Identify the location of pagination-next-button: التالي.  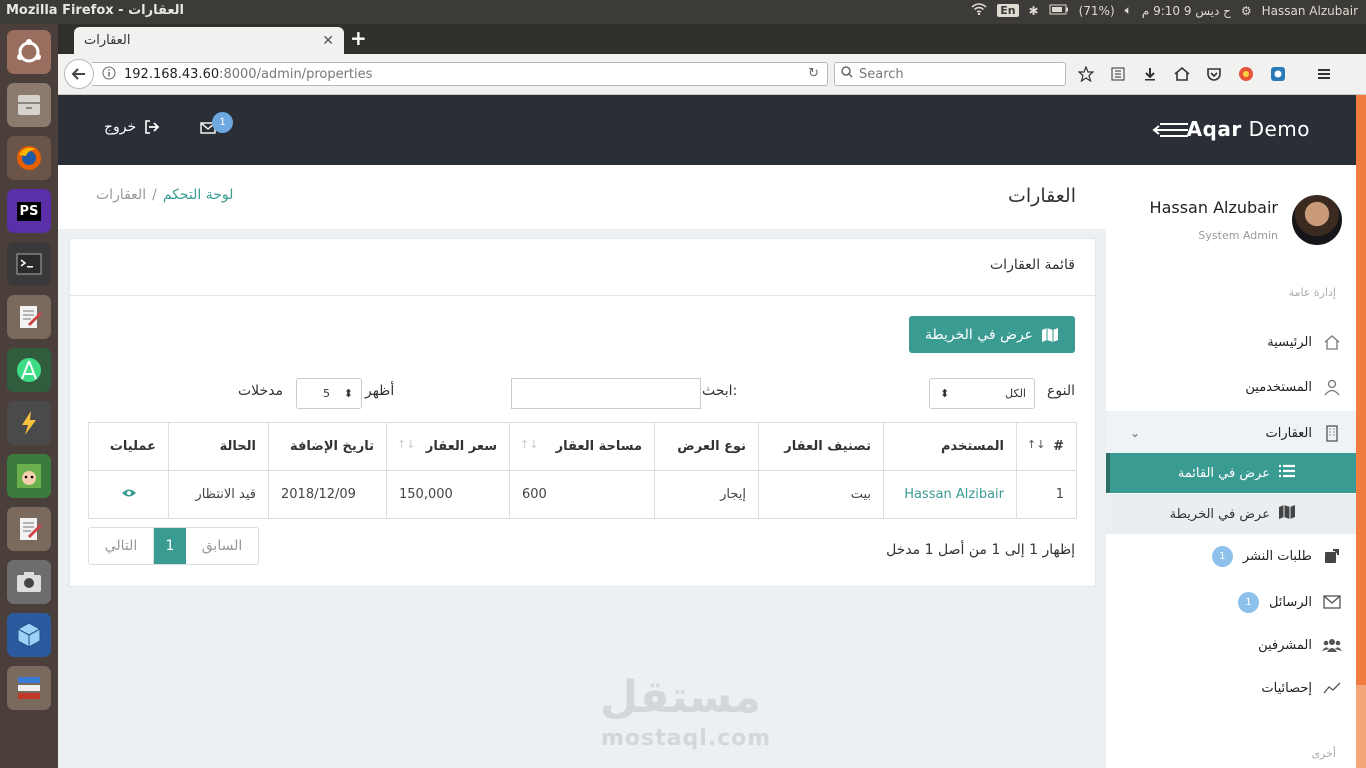
(121, 546).